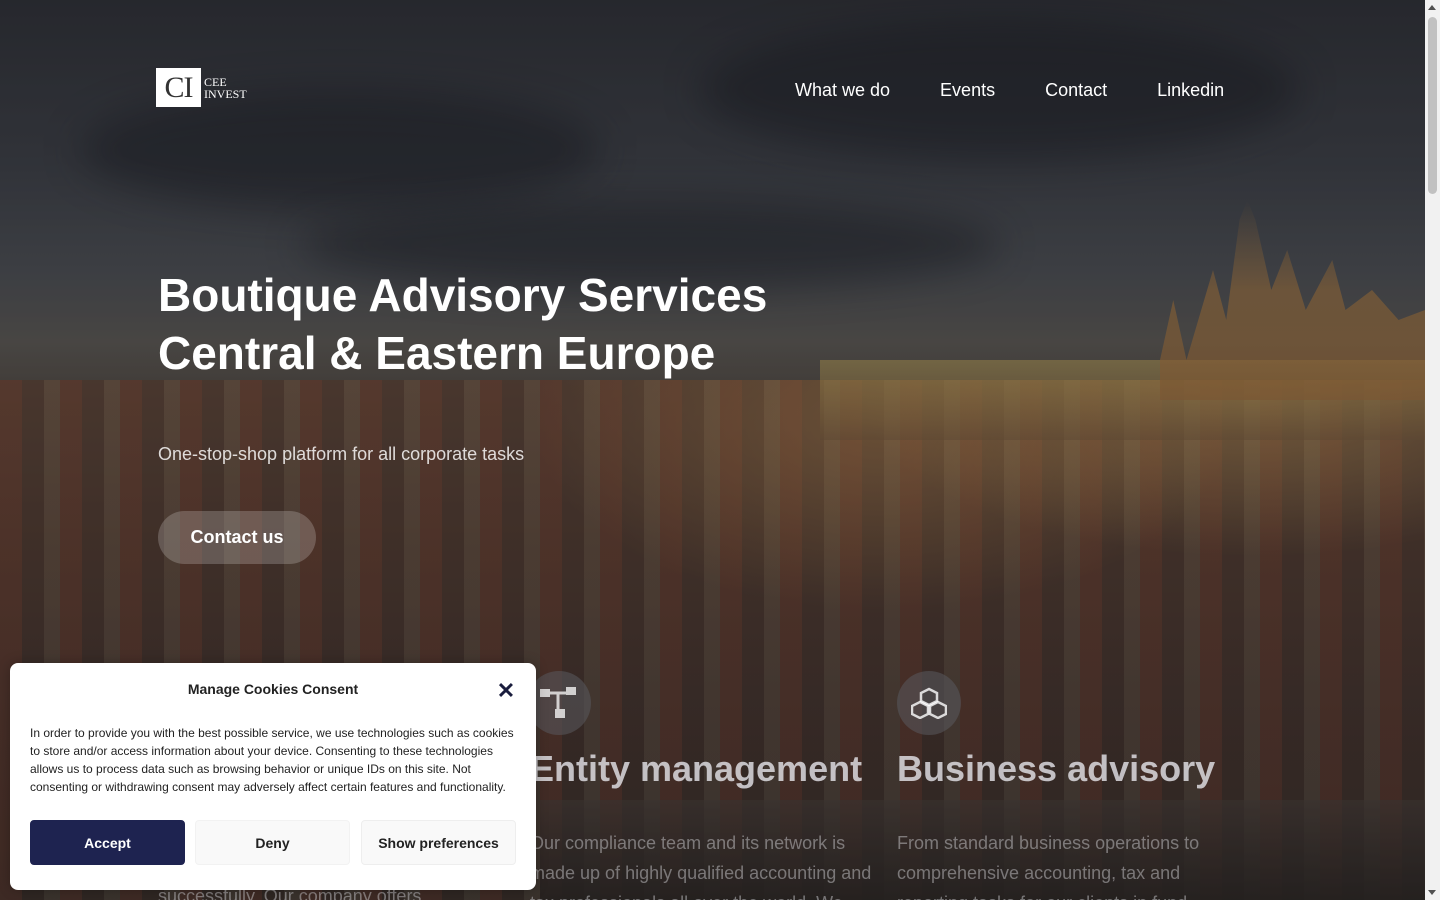 This screenshot has width=1440, height=900. I want to click on accept-button: Accept, so click(107, 842).